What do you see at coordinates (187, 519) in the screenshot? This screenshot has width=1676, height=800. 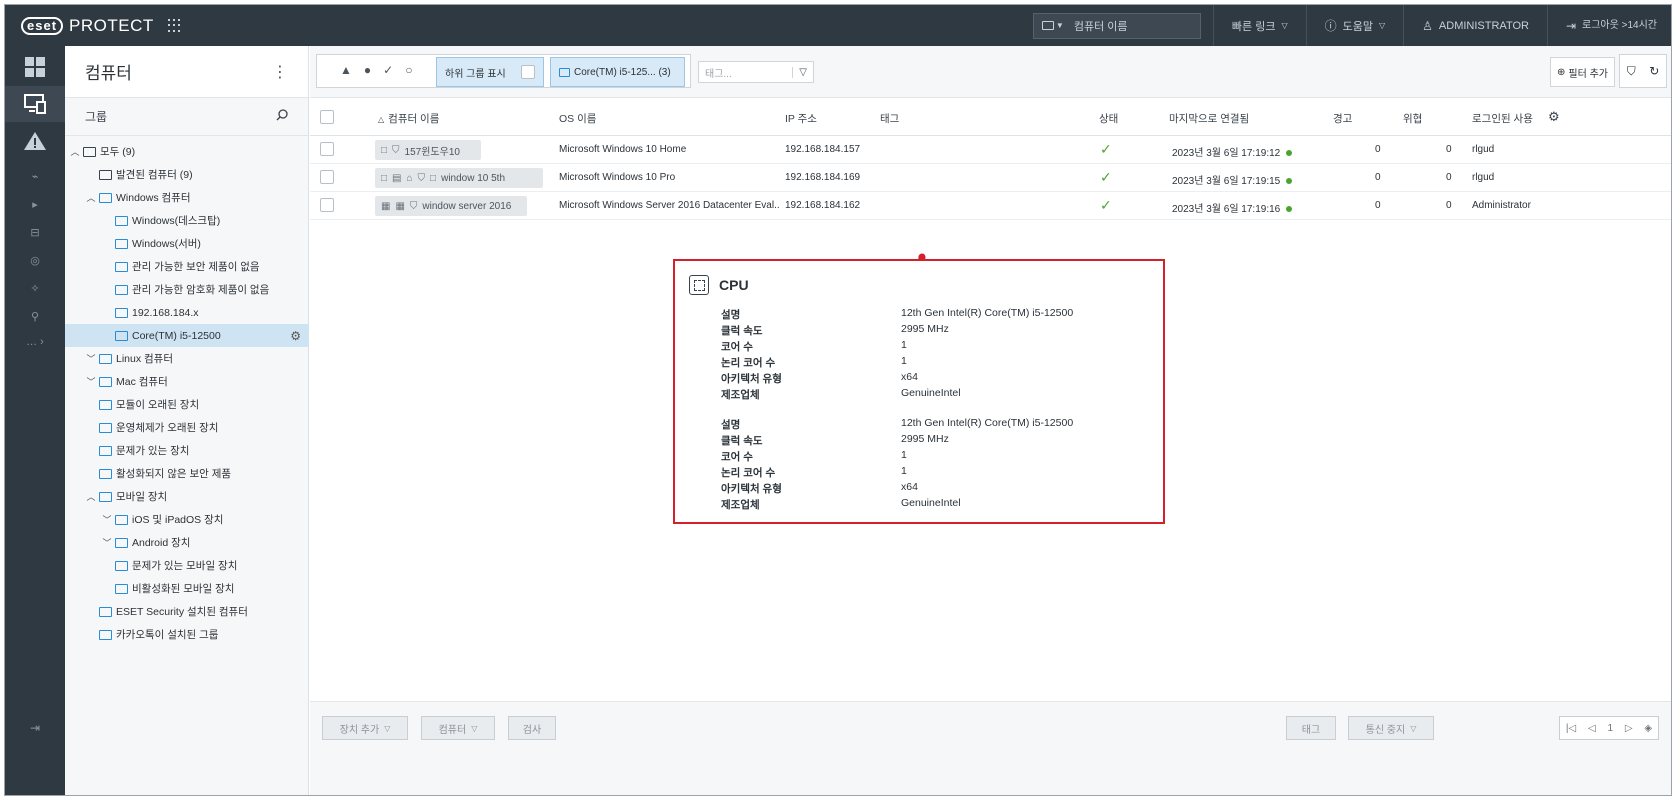 I see `tree-item: ﹀ iOS 및 iPadOS 장치` at bounding box center [187, 519].